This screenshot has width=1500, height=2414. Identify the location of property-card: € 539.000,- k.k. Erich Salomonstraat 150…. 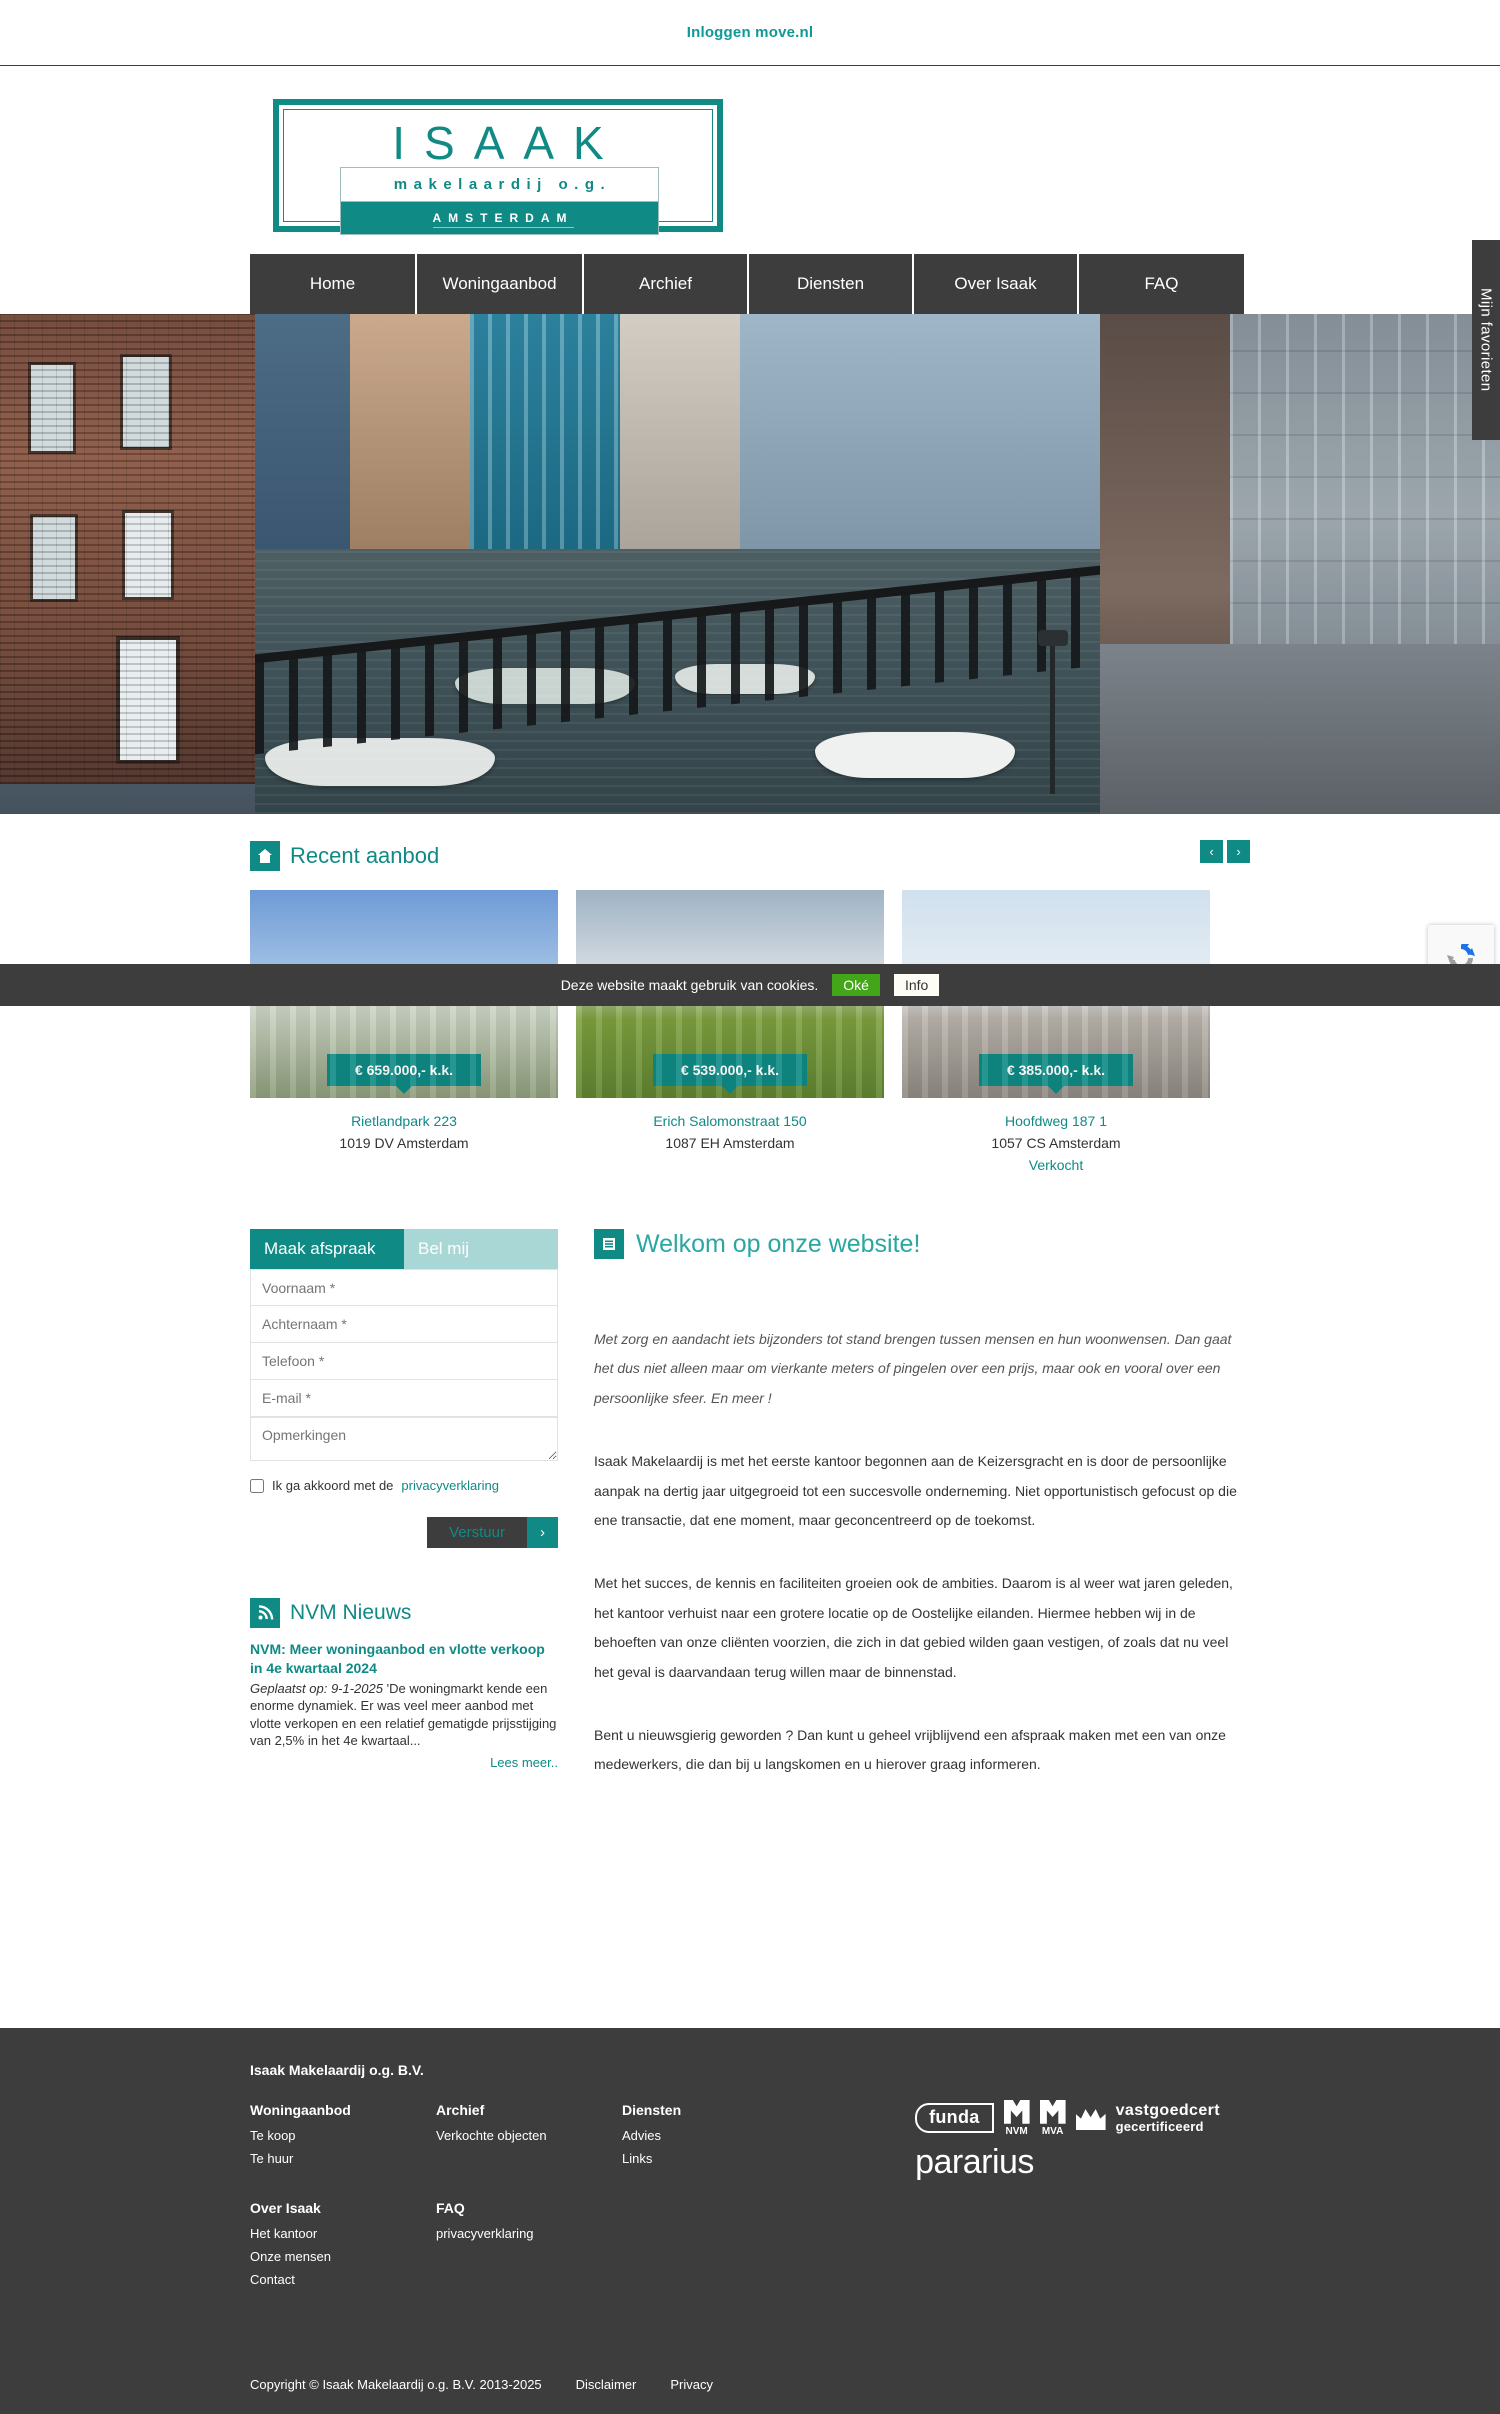
(730, 1031).